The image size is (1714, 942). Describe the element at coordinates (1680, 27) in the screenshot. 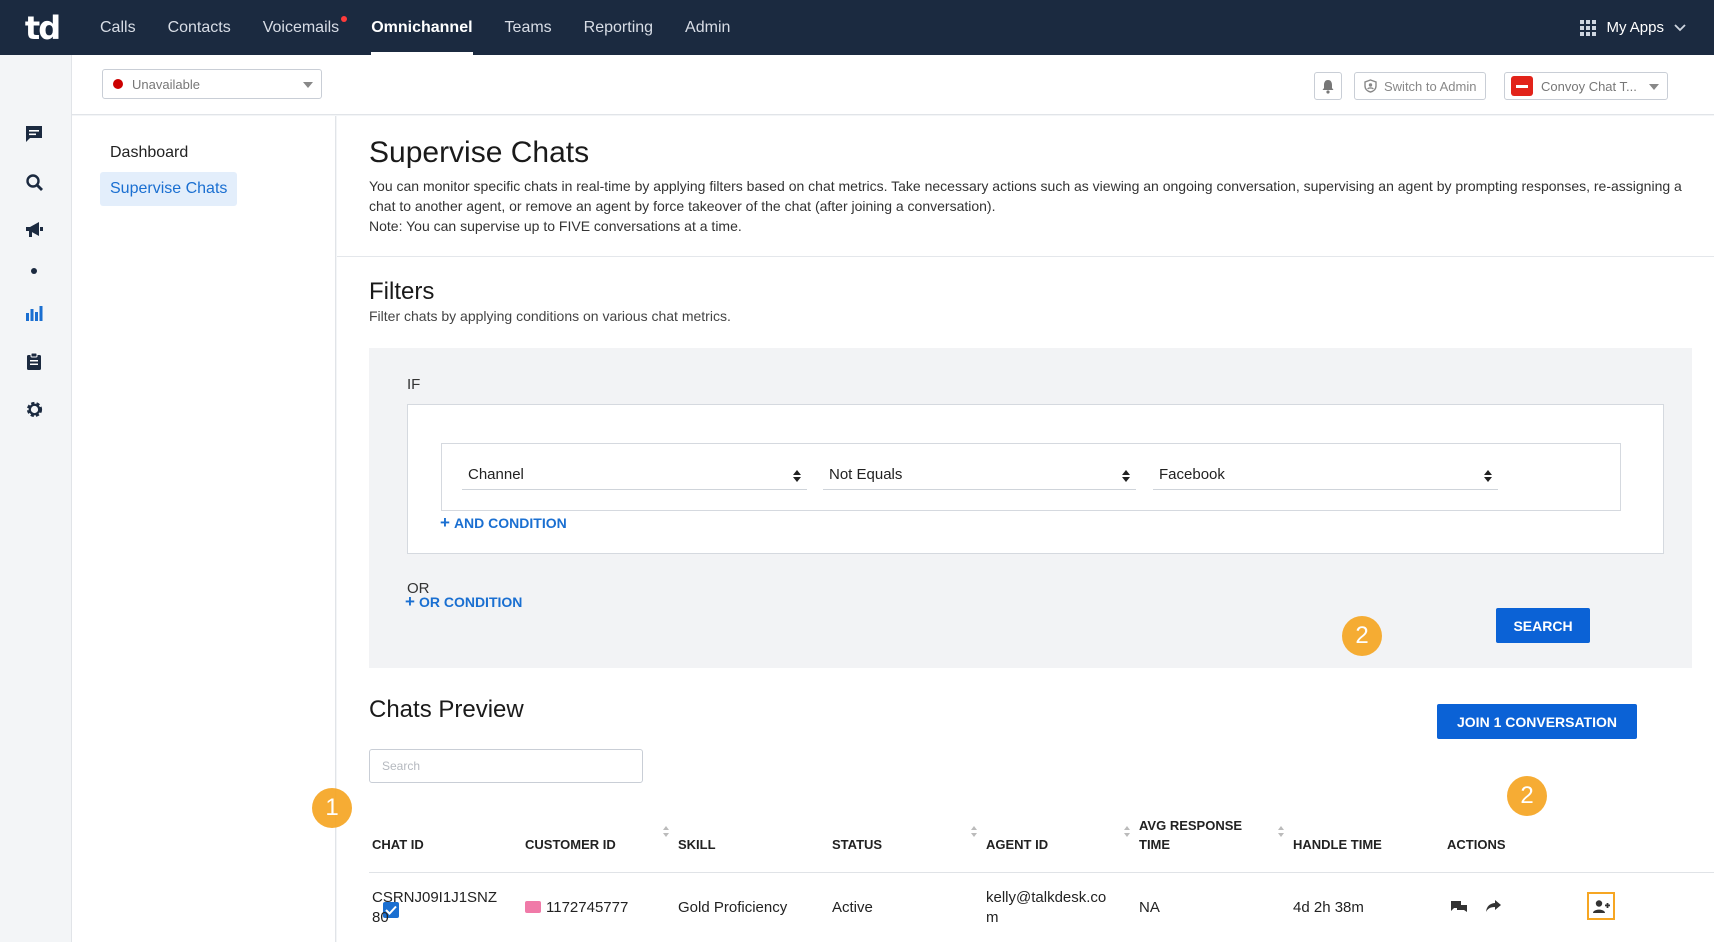

I see `chevron-down-icon` at that location.